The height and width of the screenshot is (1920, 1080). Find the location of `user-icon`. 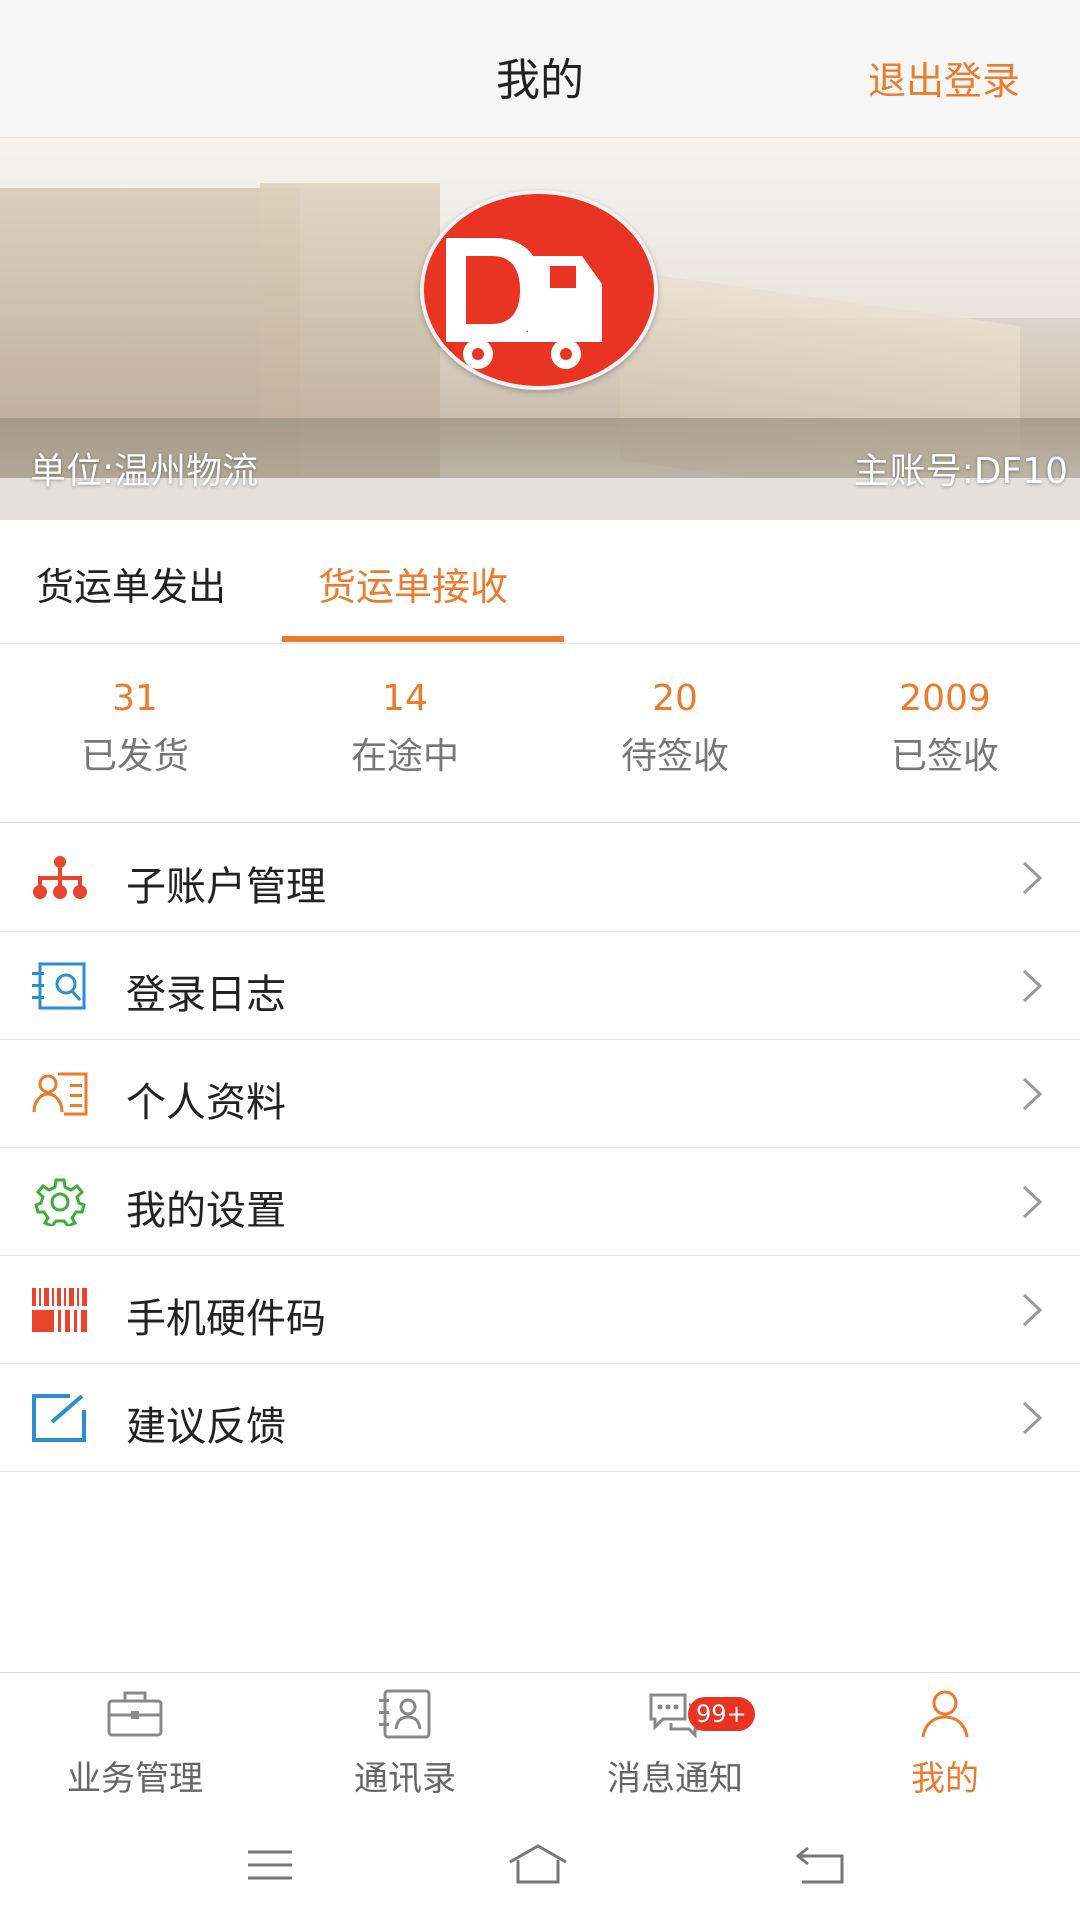

user-icon is located at coordinates (945, 1714).